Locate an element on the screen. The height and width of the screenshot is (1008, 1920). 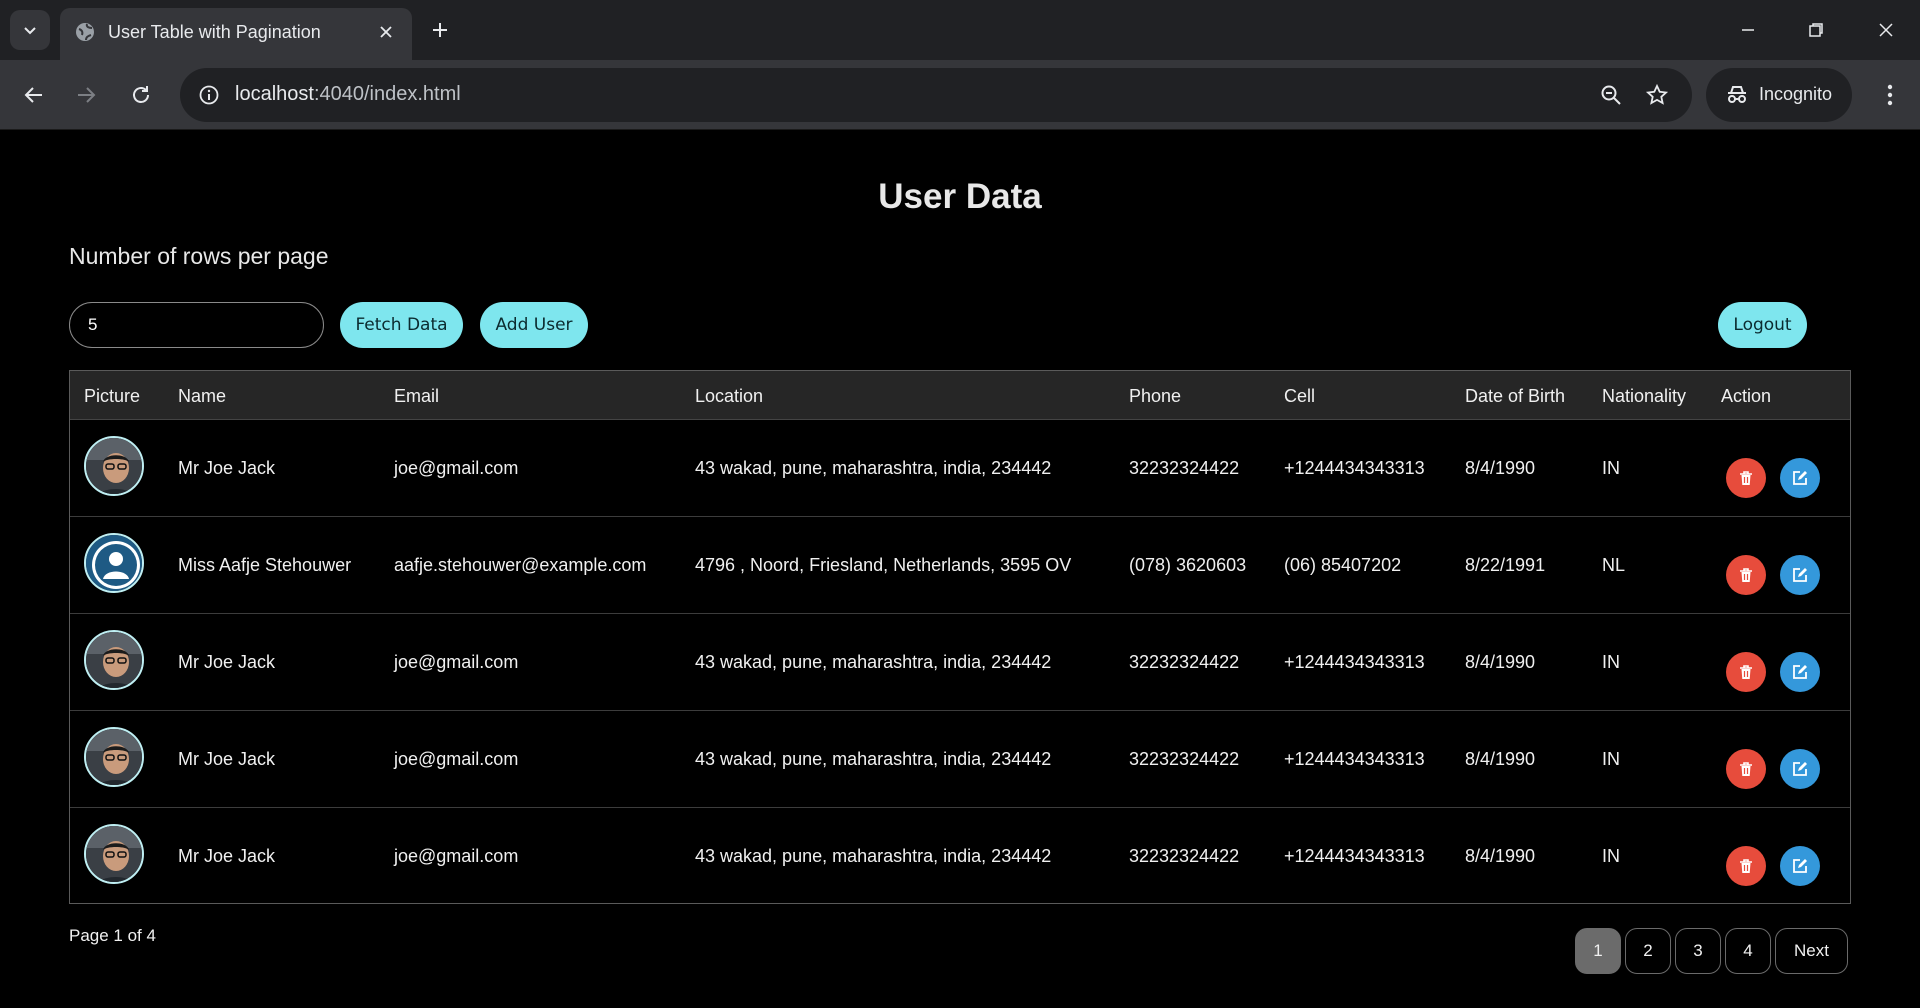
close-window-icon is located at coordinates (1886, 30).